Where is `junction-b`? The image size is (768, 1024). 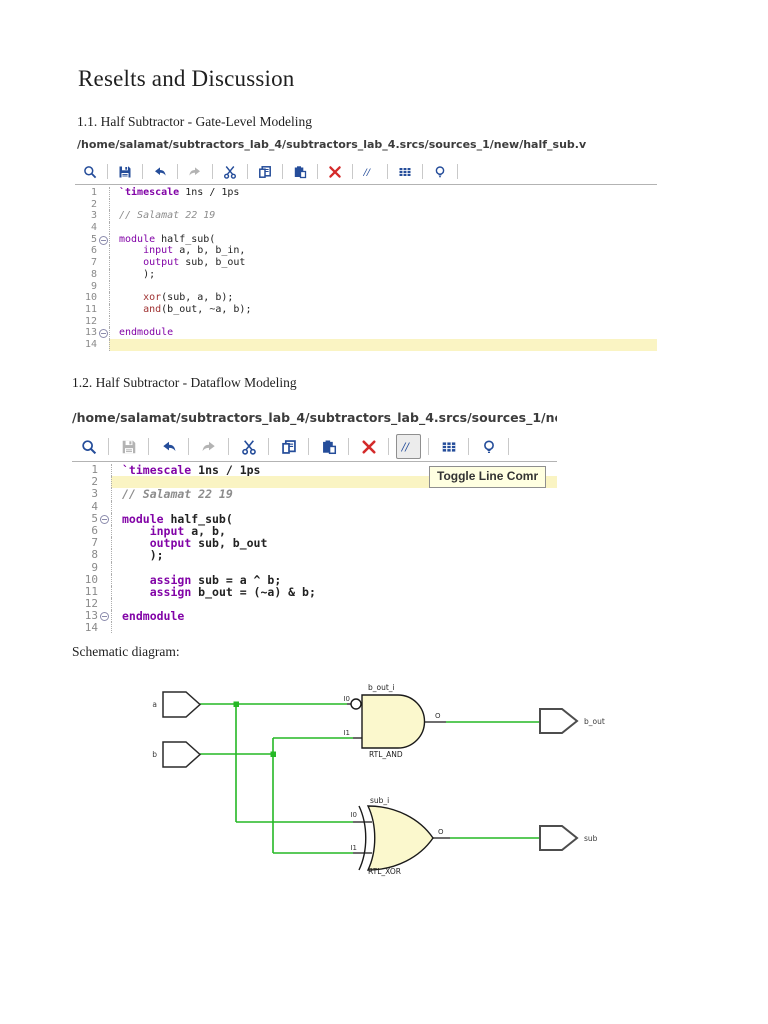 junction-b is located at coordinates (273, 754).